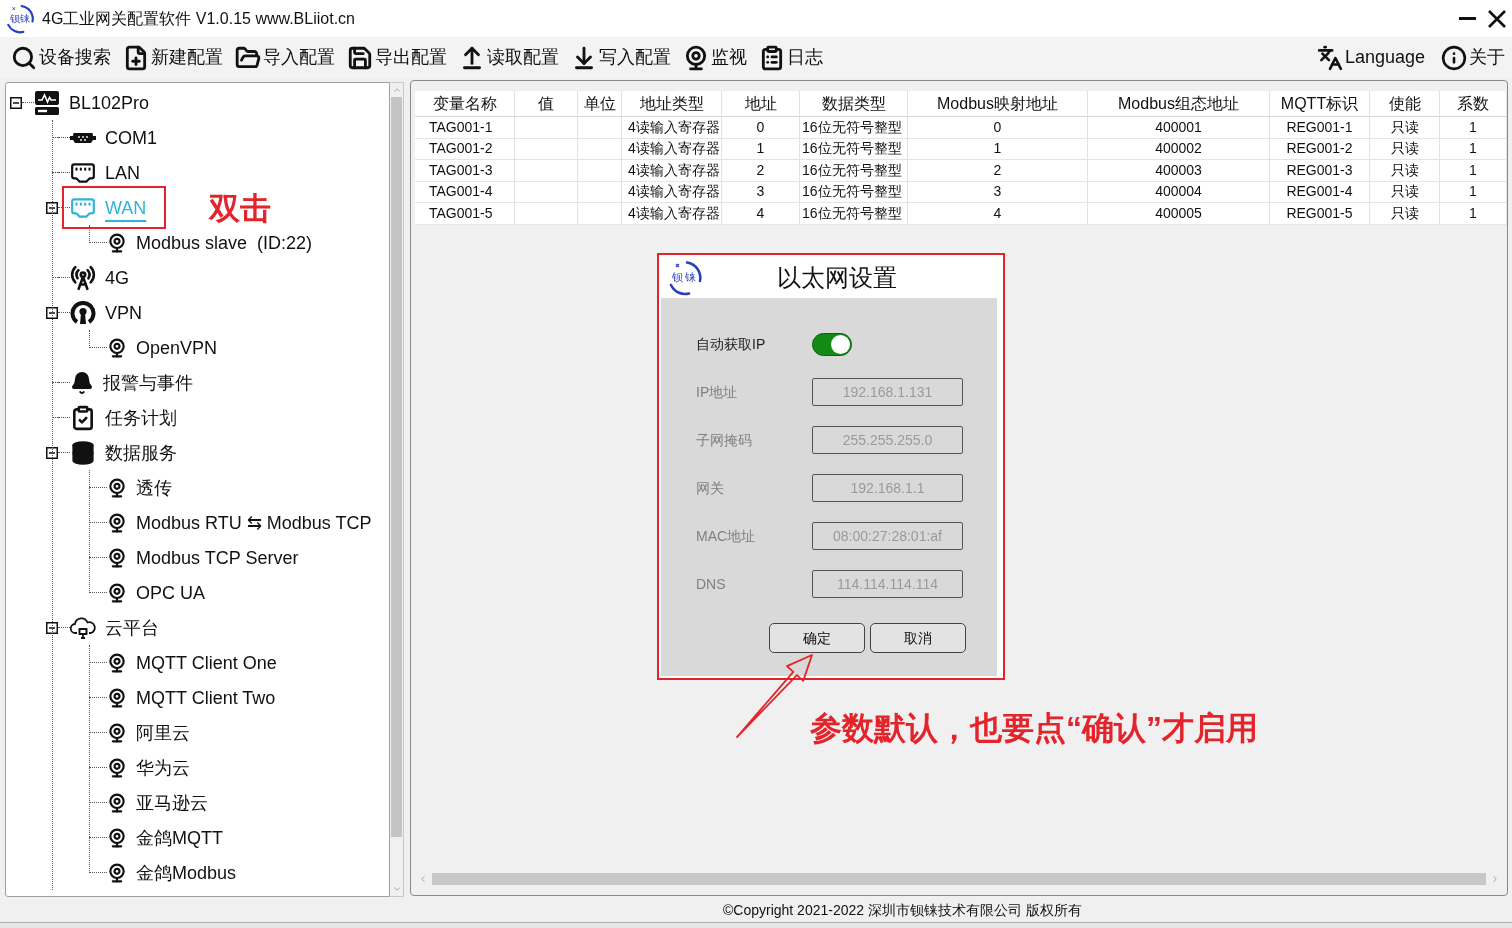 The height and width of the screenshot is (928, 1512). Describe the element at coordinates (173, 57) in the screenshot. I see `toolbar-button: 新建配置` at that location.